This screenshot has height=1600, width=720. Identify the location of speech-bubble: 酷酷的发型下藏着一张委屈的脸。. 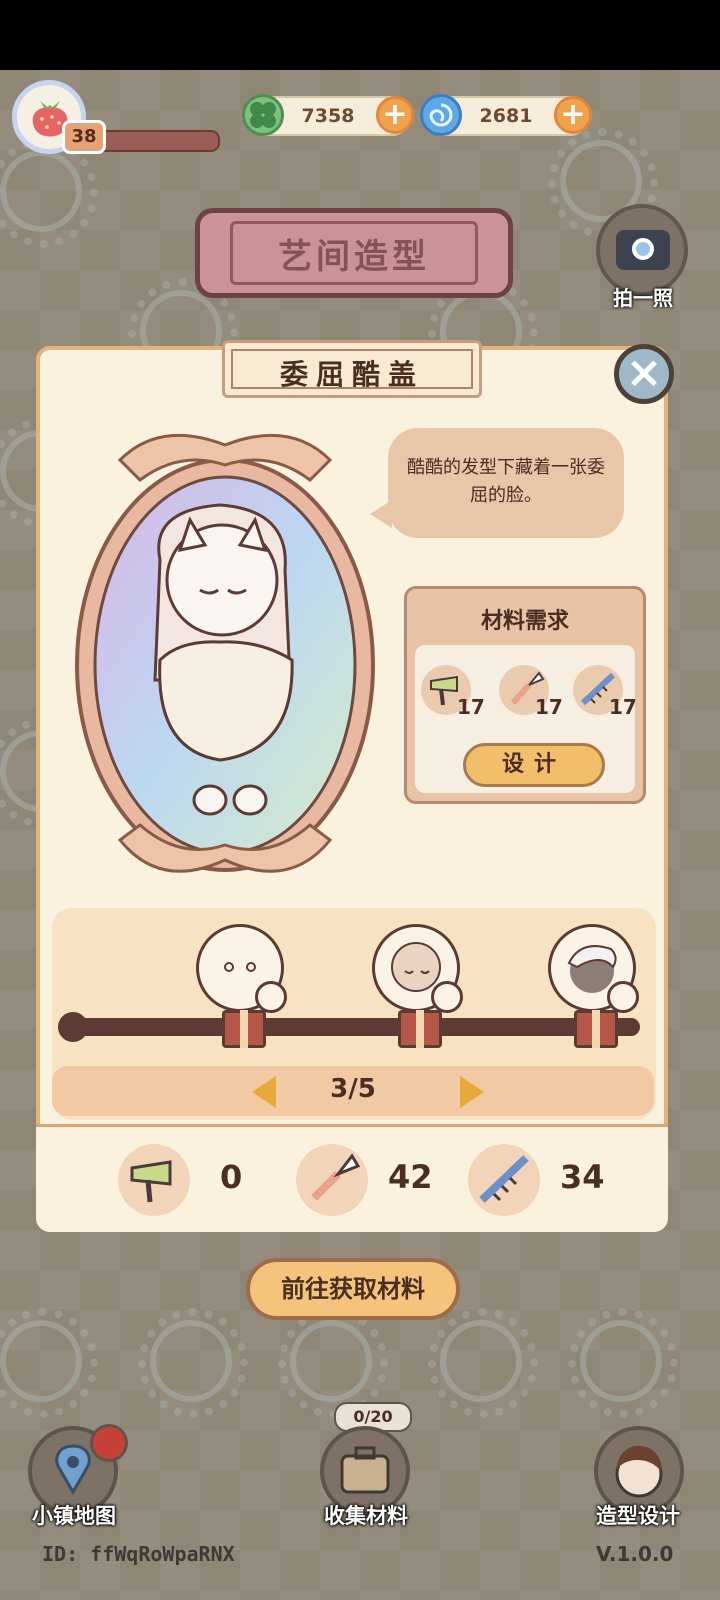
(497, 483).